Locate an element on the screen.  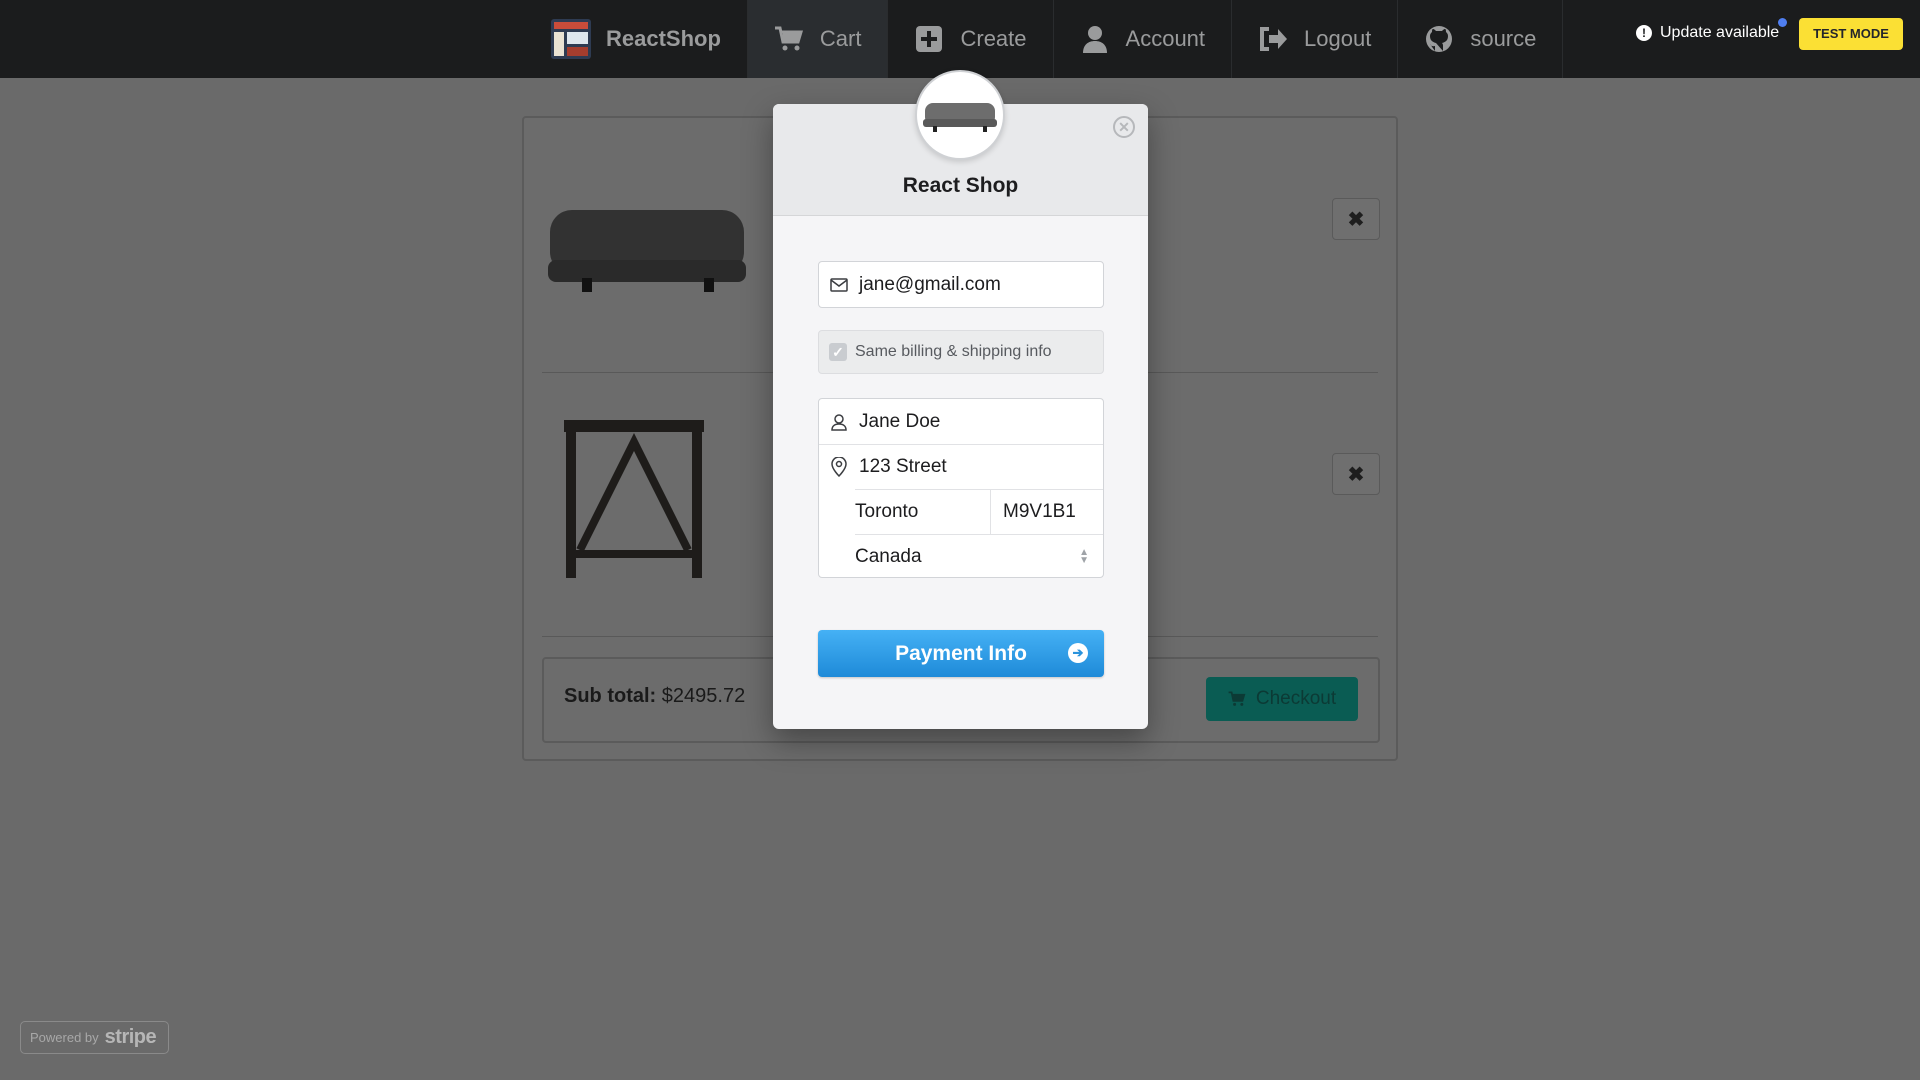
checkout-button: Checkout is located at coordinates (1282, 699).